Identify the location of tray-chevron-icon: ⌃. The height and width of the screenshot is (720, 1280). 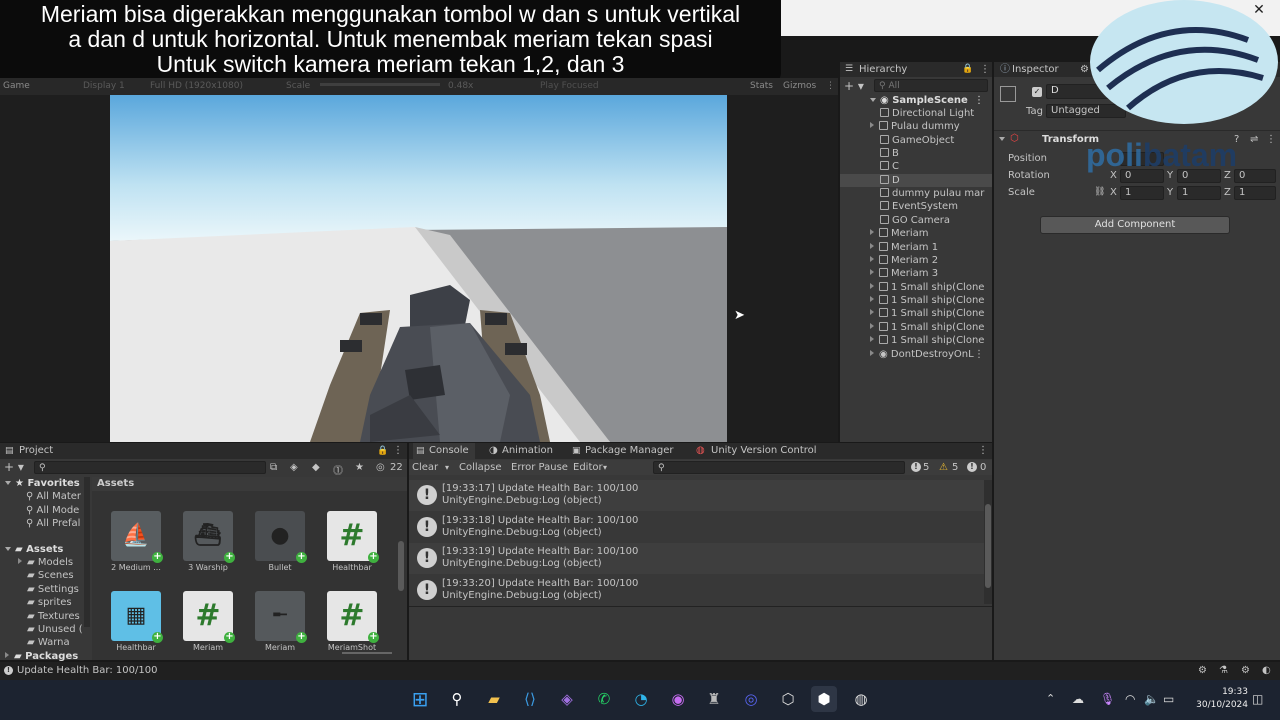
(1050, 698).